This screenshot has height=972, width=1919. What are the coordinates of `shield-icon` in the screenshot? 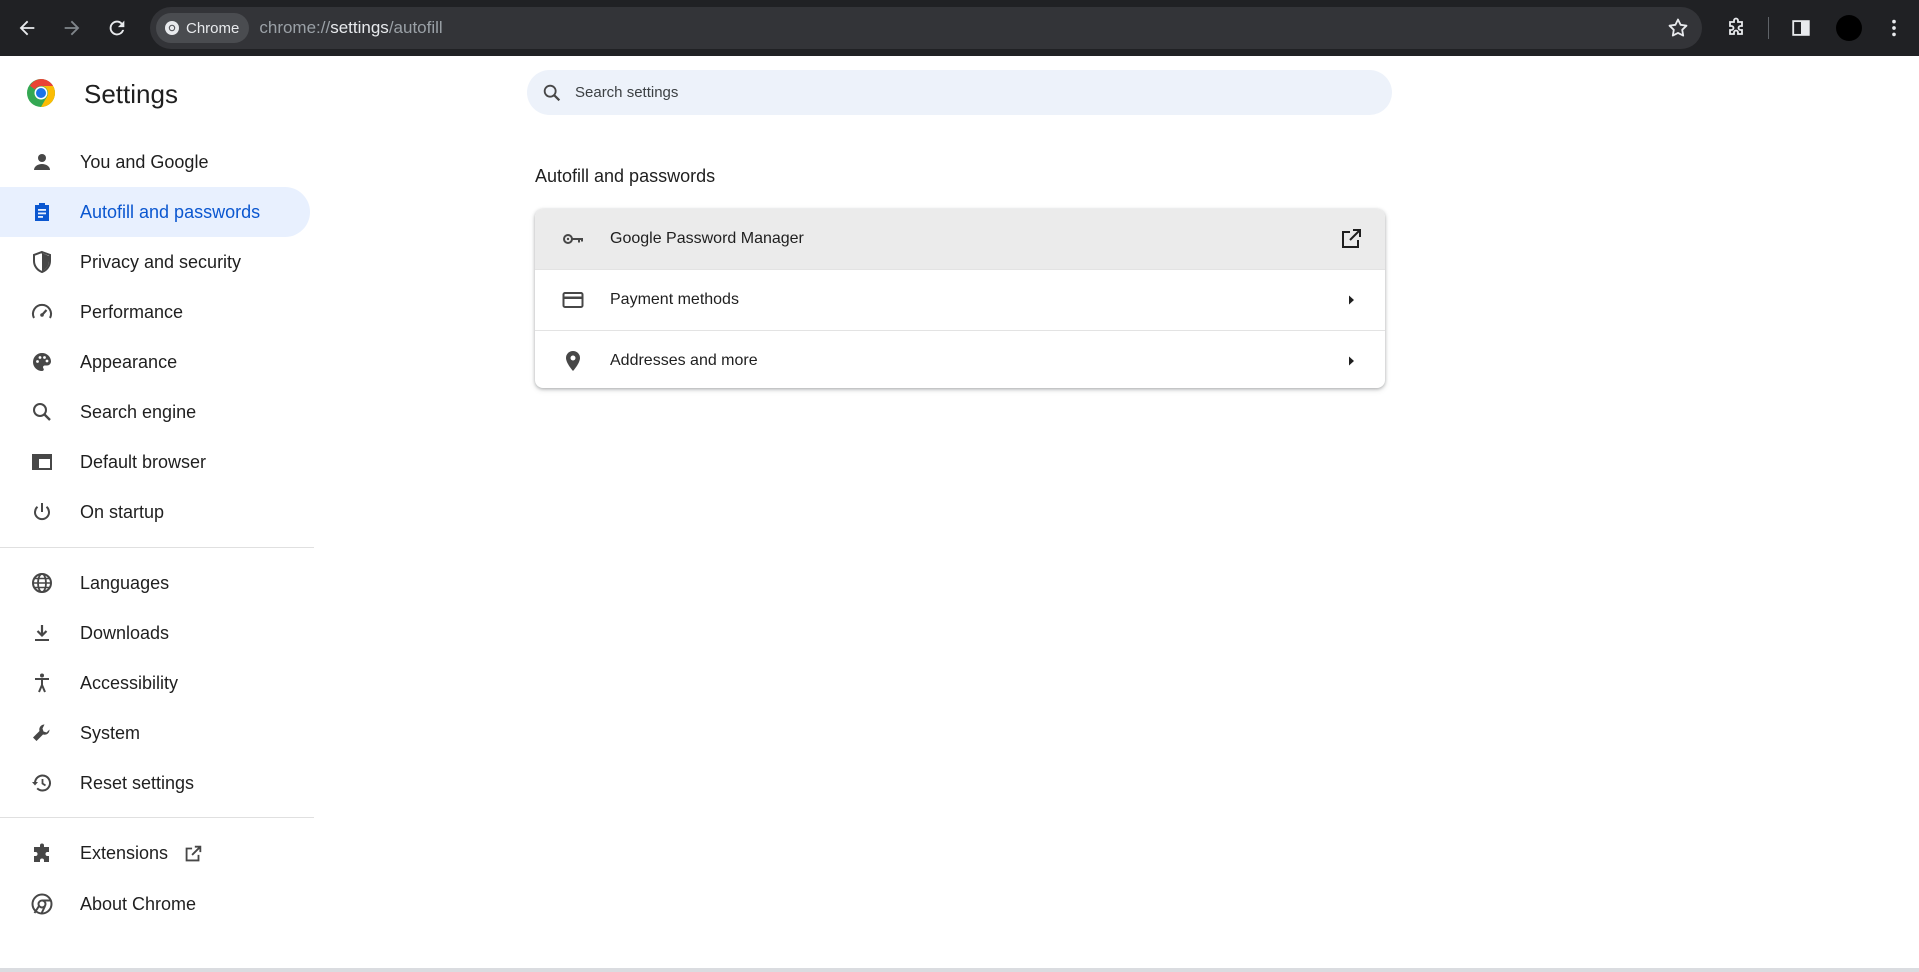 It's located at (42, 262).